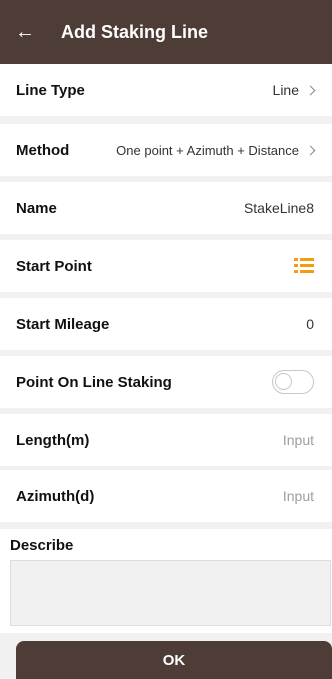  What do you see at coordinates (310, 324) in the screenshot?
I see `start-mileage-value: 0` at bounding box center [310, 324].